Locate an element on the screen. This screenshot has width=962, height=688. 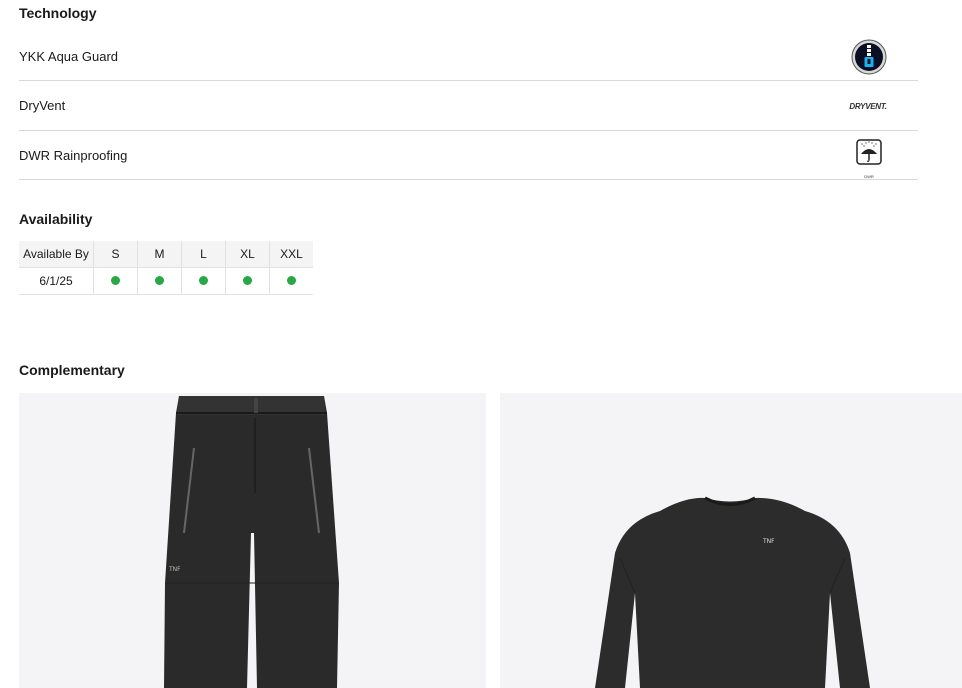
umbrella-rain-icon: DWR is located at coordinates (869, 158).